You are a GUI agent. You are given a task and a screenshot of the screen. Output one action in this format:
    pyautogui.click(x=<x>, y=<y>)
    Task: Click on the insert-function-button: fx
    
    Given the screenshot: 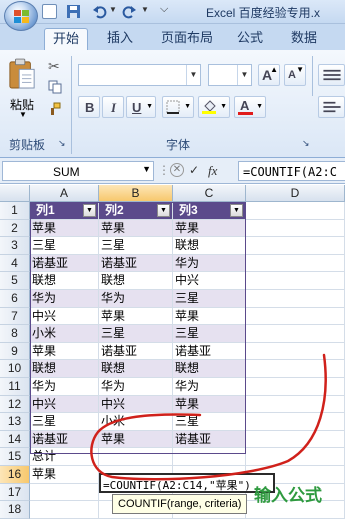 What is the action you would take?
    pyautogui.click(x=212, y=171)
    